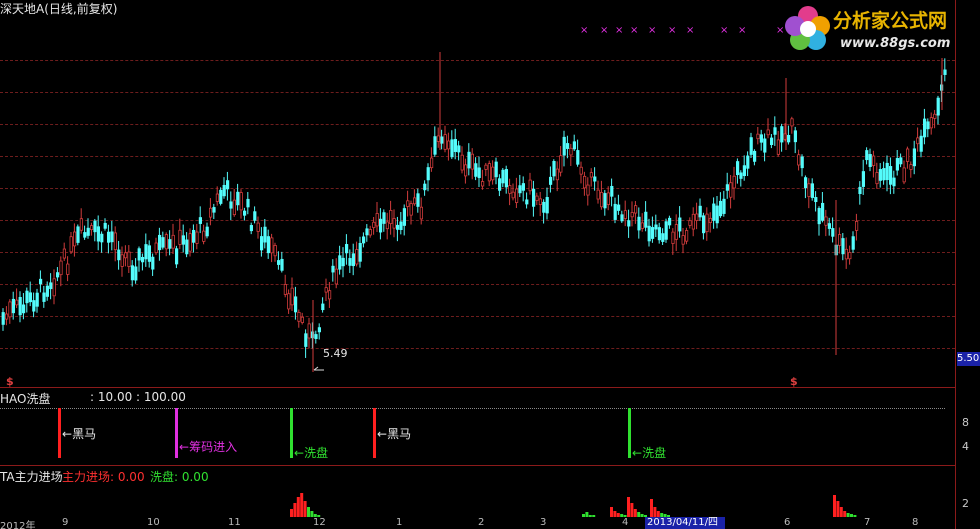  Describe the element at coordinates (481, 522) in the screenshot. I see `x-axis-label: 2` at that location.